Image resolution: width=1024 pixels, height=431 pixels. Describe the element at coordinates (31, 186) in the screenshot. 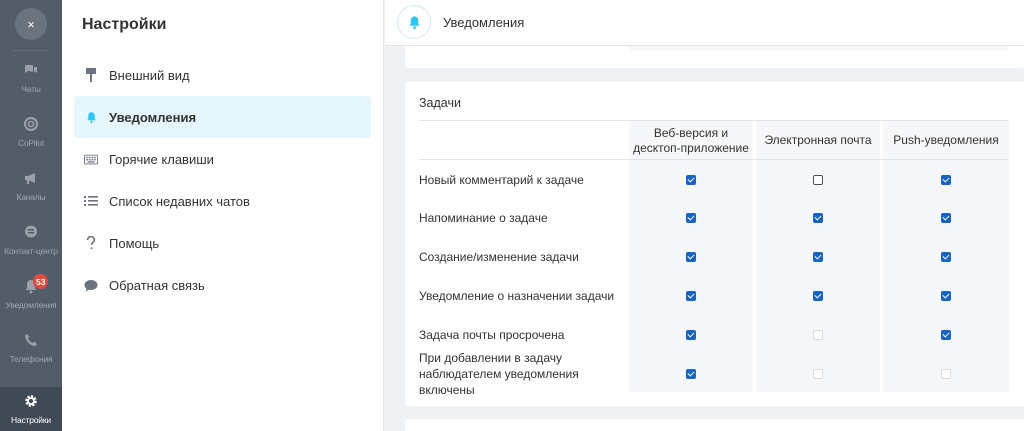

I see `rail-item-channels: Каналы` at that location.